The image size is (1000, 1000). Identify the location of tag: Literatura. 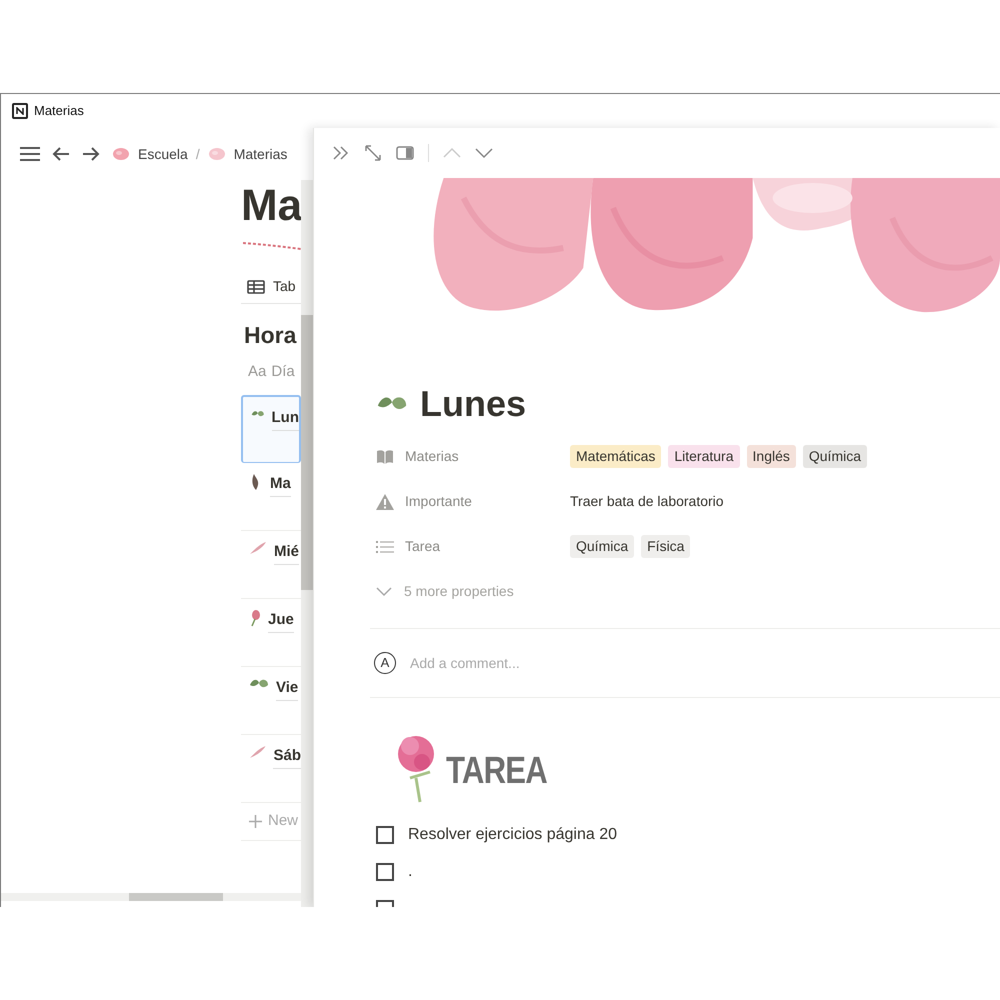
(704, 456).